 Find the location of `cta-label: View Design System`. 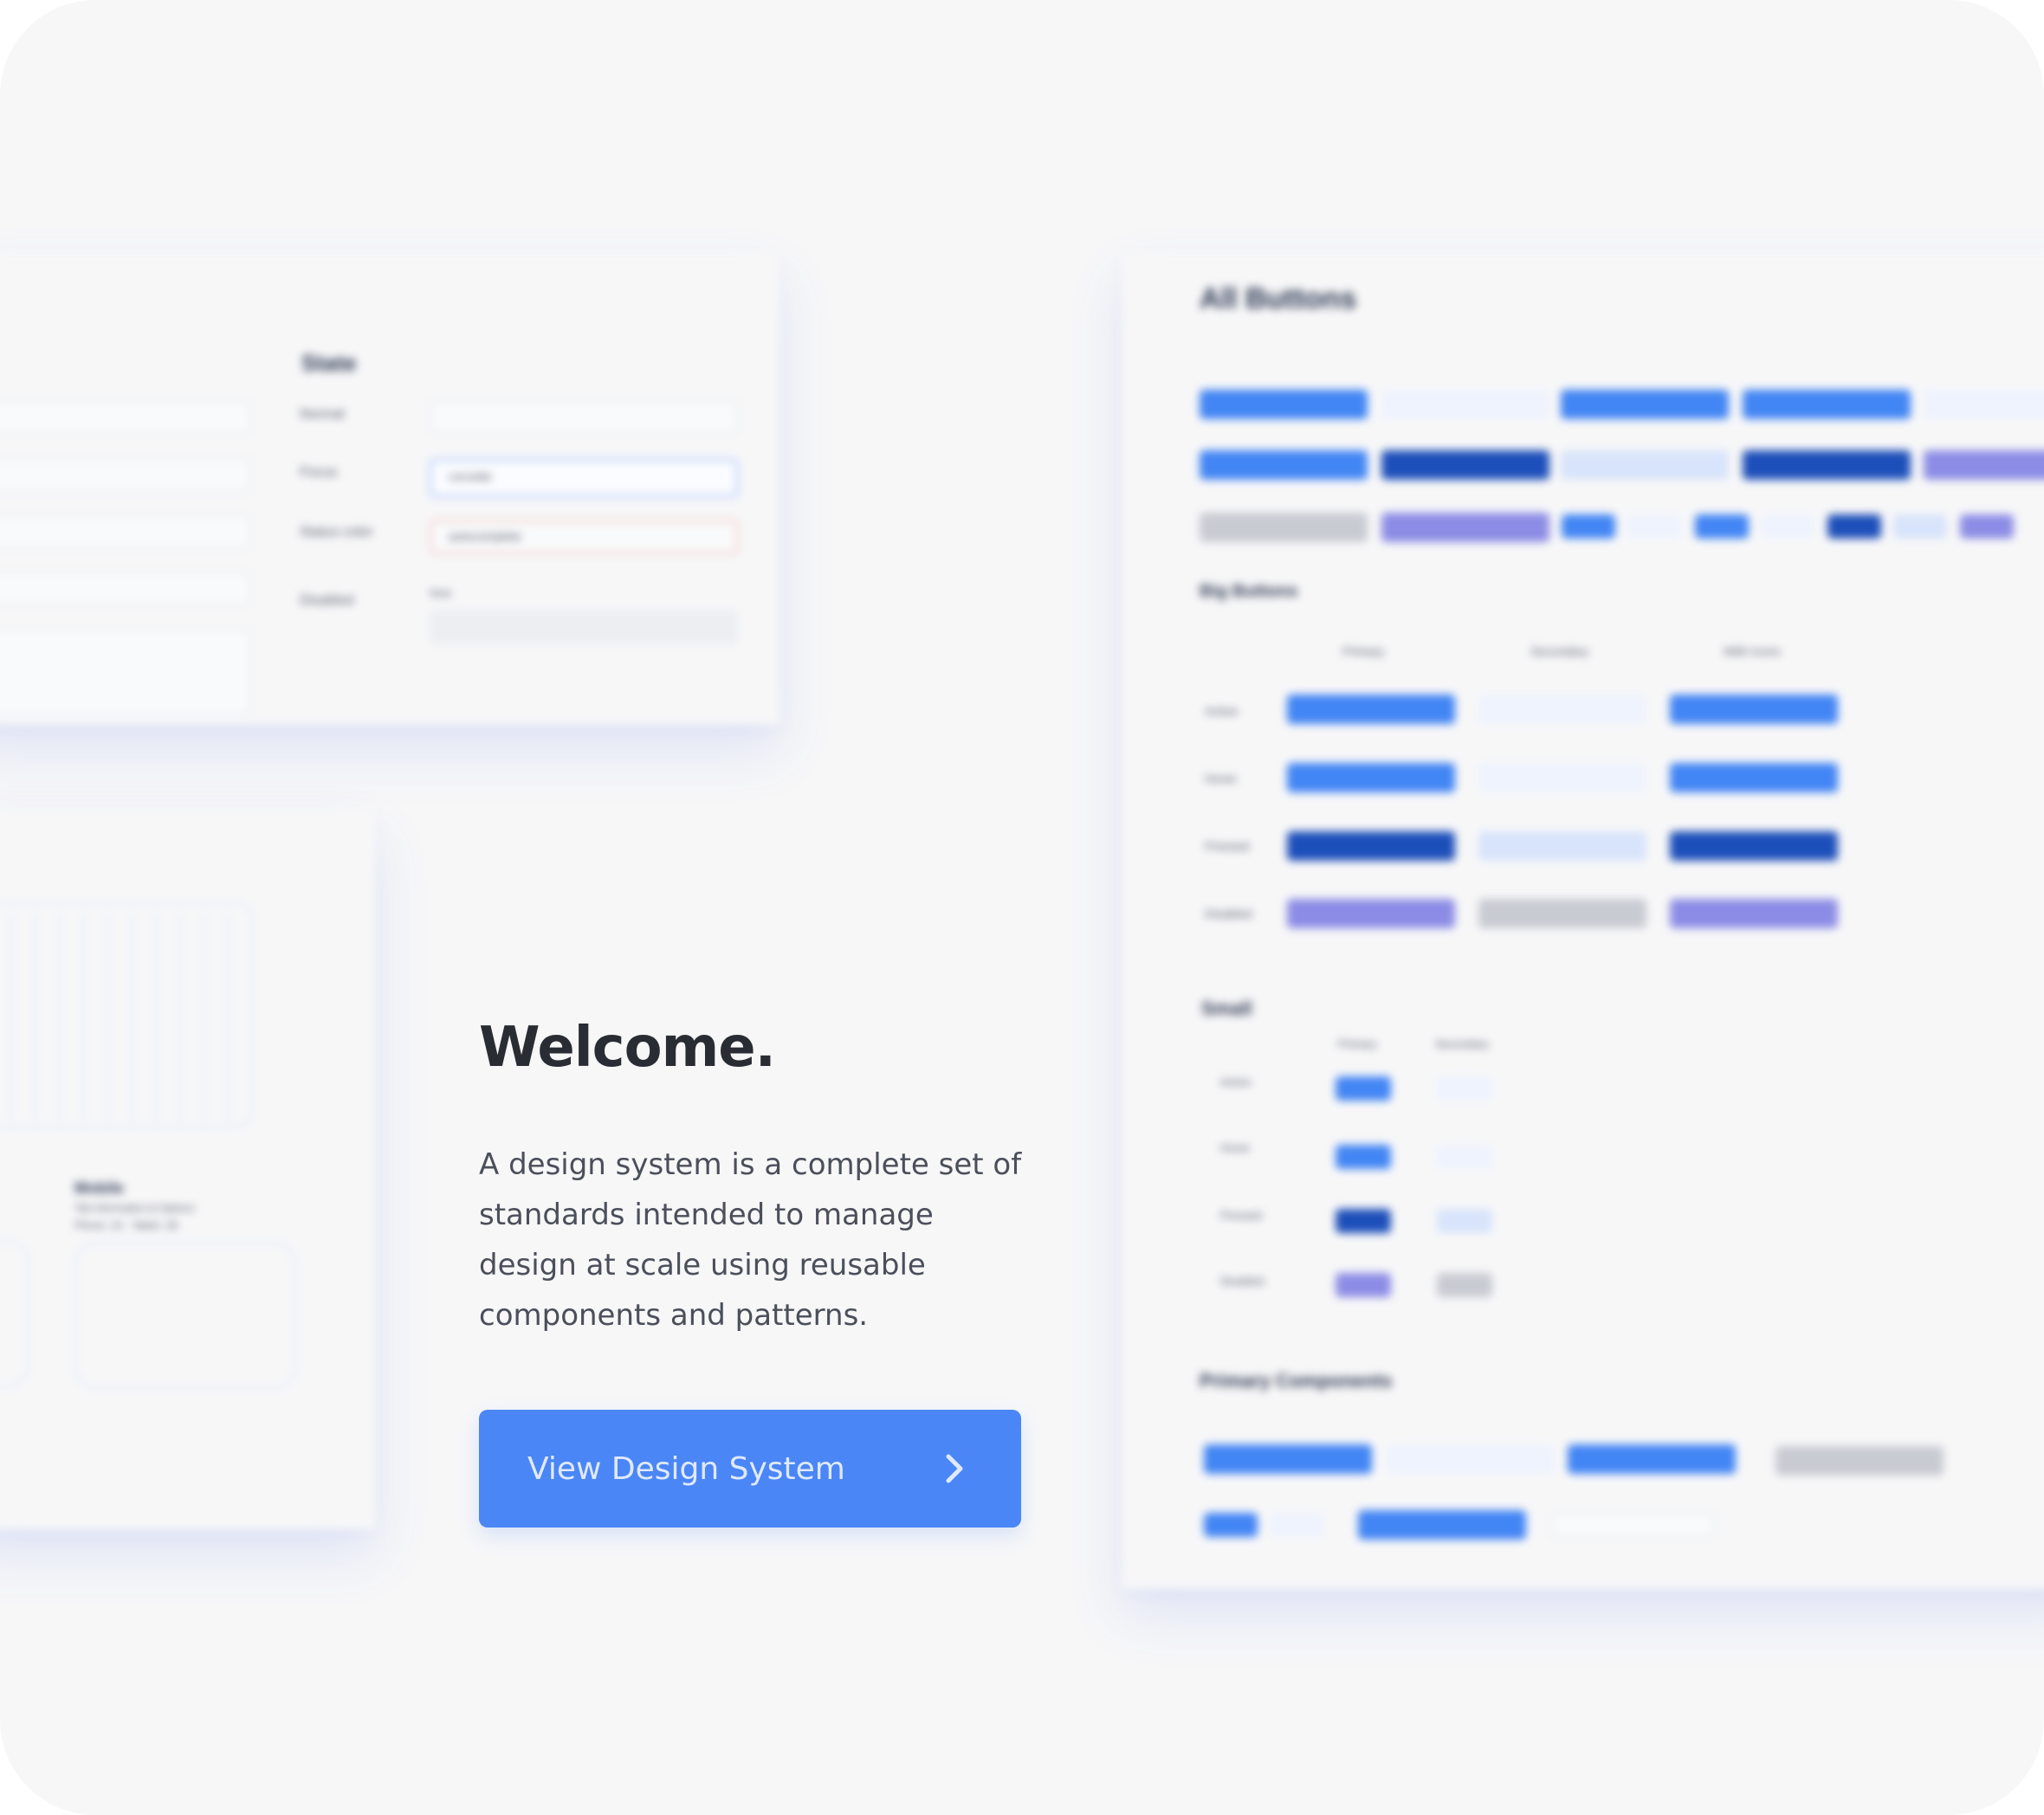

cta-label: View Design System is located at coordinates (686, 1468).